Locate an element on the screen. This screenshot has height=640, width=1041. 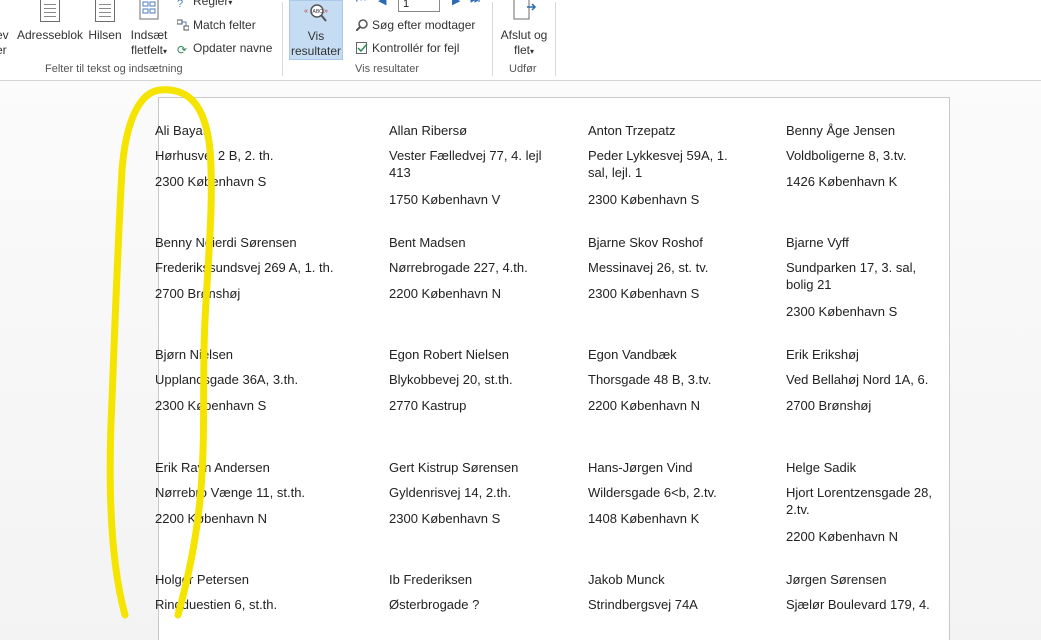
recipient-street: Sundparken 17, 3. sal, bolig 21 is located at coordinates (851, 276).